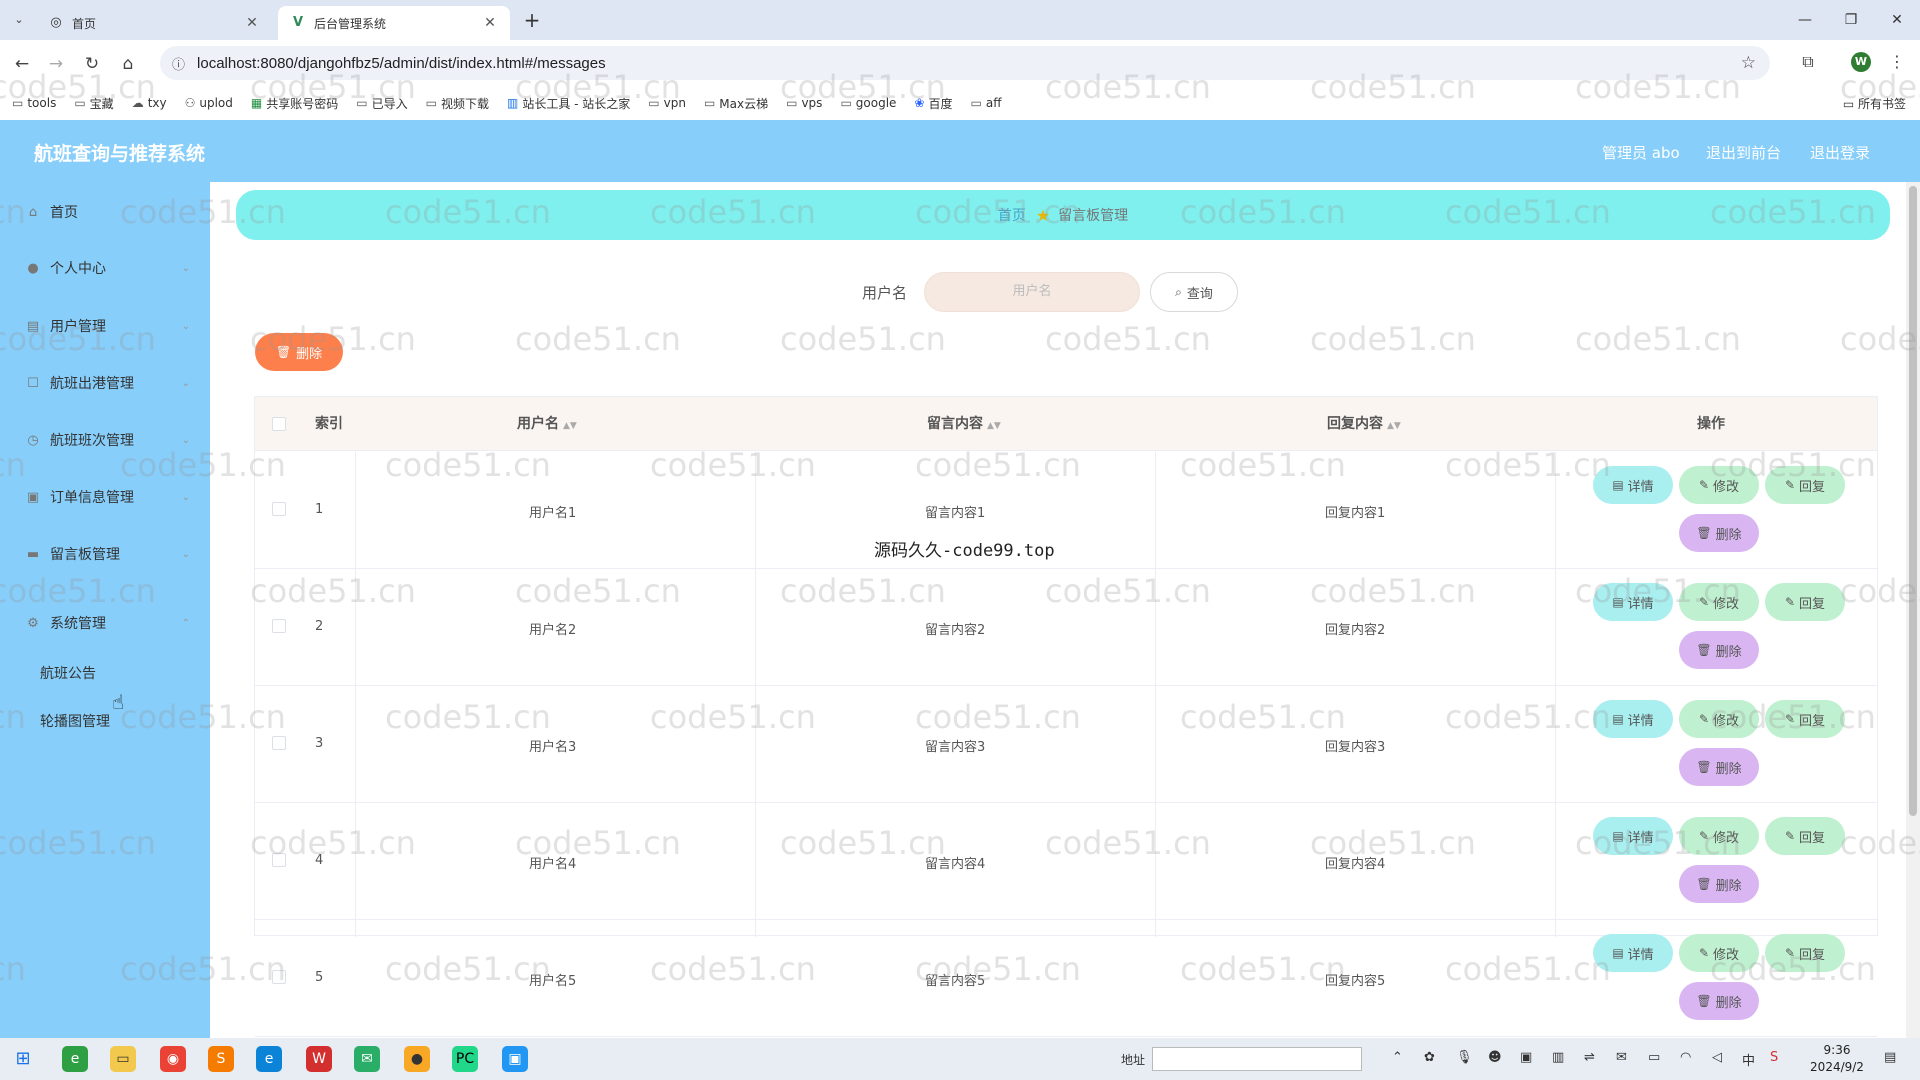 The image size is (1920, 1080). Describe the element at coordinates (1257, 1059) in the screenshot. I see `taskbar-address-input` at that location.